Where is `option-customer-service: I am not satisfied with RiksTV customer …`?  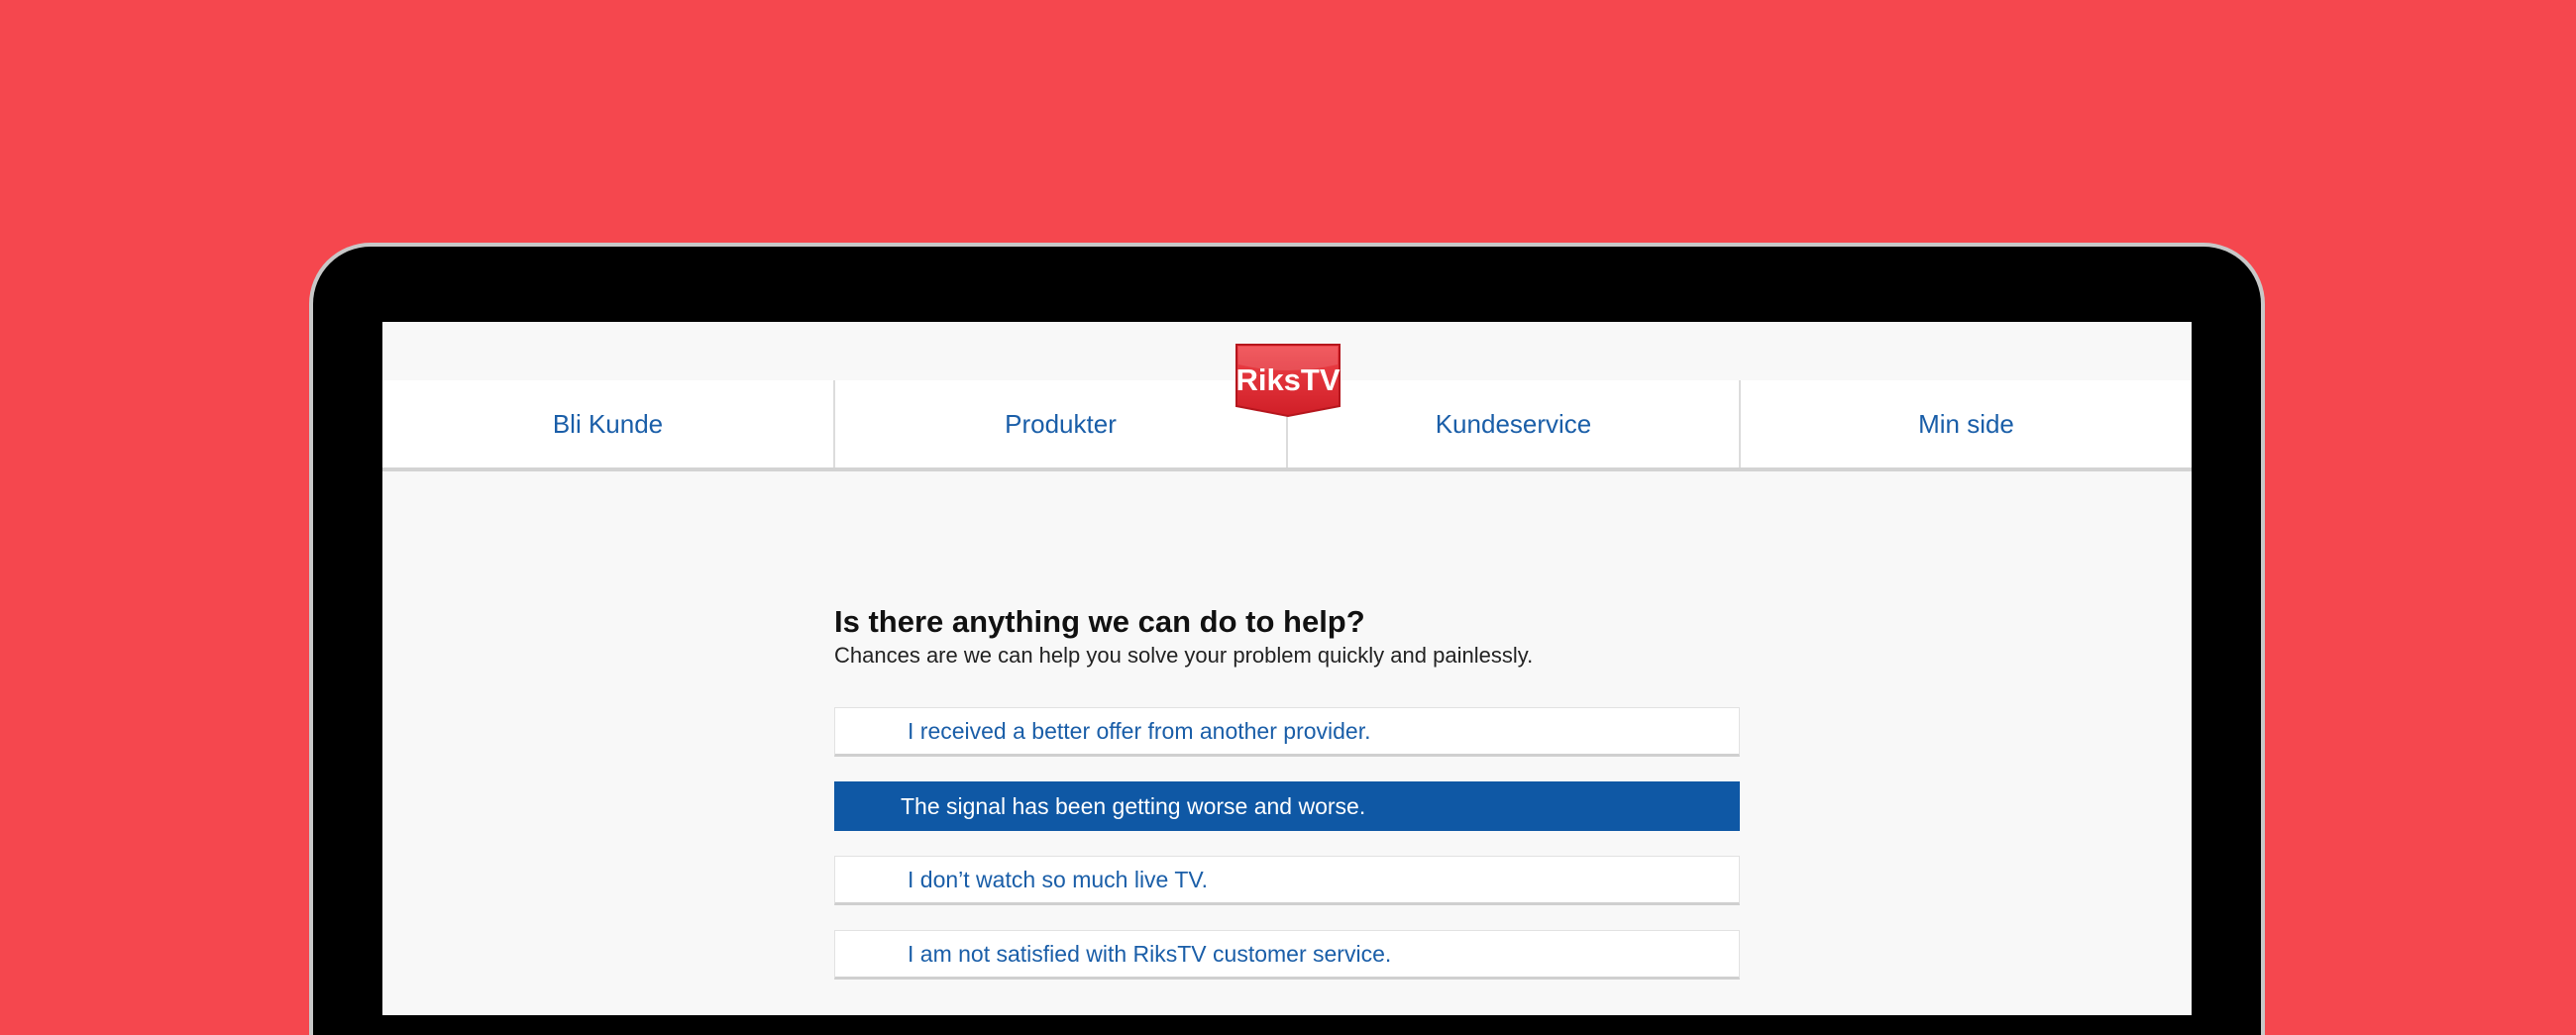 option-customer-service: I am not satisfied with RiksTV customer … is located at coordinates (1287, 955).